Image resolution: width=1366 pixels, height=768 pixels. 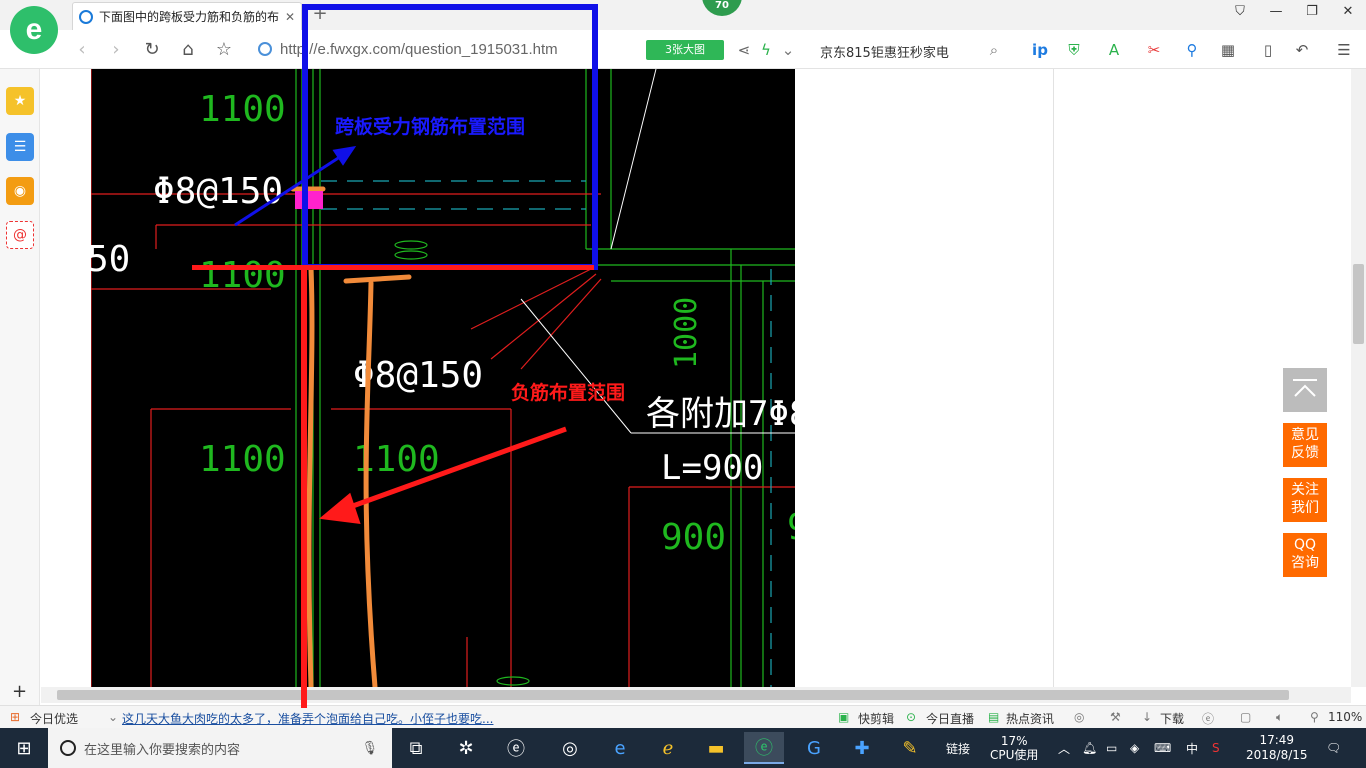 What do you see at coordinates (466, 748) in the screenshot?
I see `pinwheel-app-icon: ✲` at bounding box center [466, 748].